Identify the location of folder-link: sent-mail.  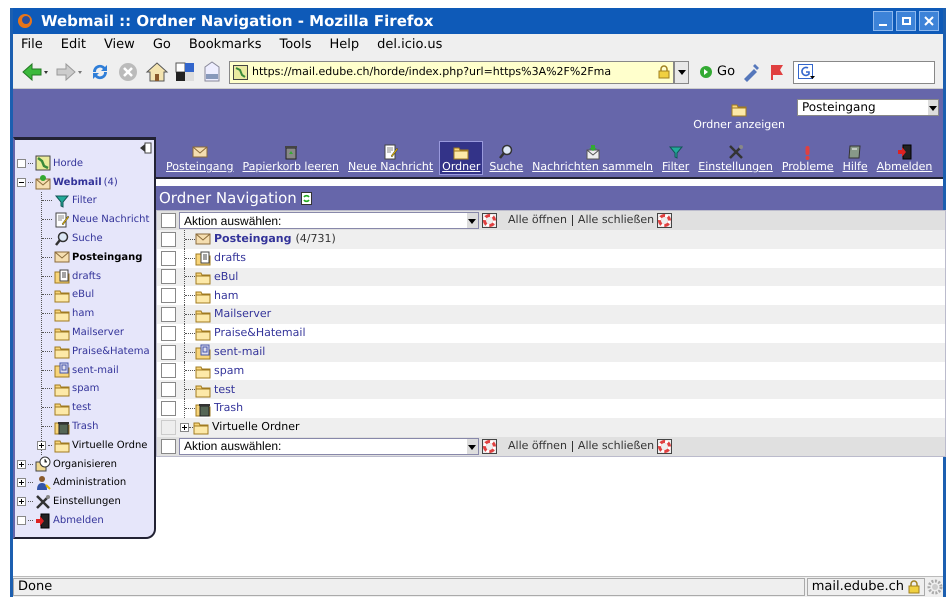
(240, 352).